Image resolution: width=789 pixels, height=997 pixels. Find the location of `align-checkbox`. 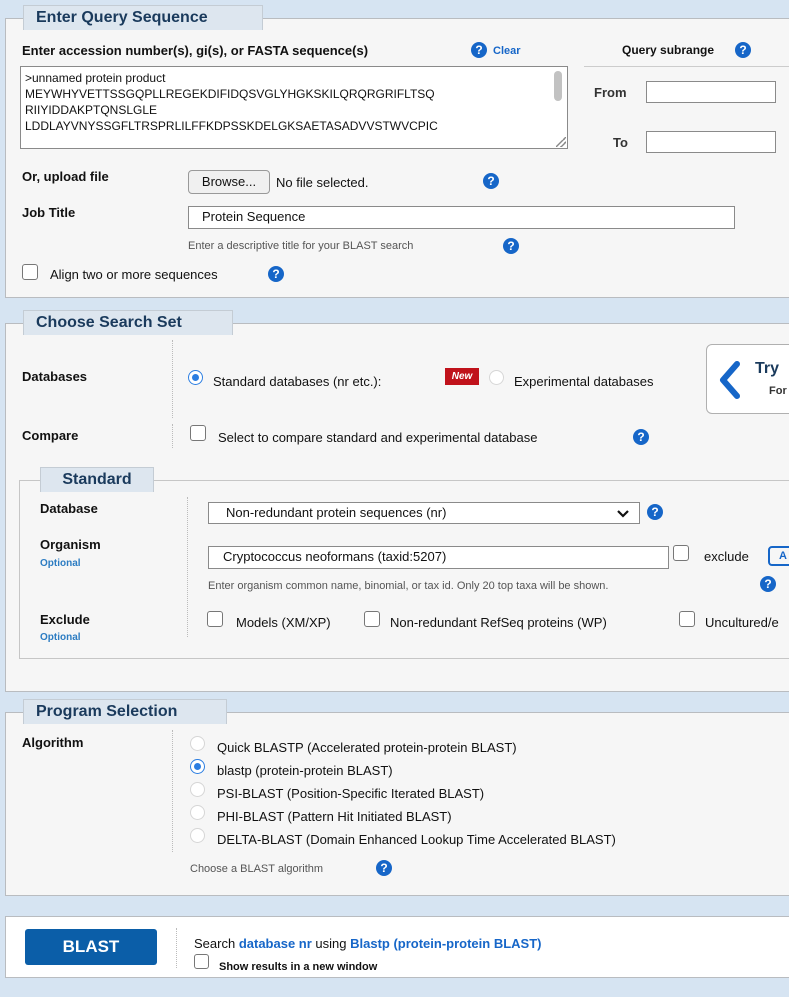

align-checkbox is located at coordinates (30, 272).